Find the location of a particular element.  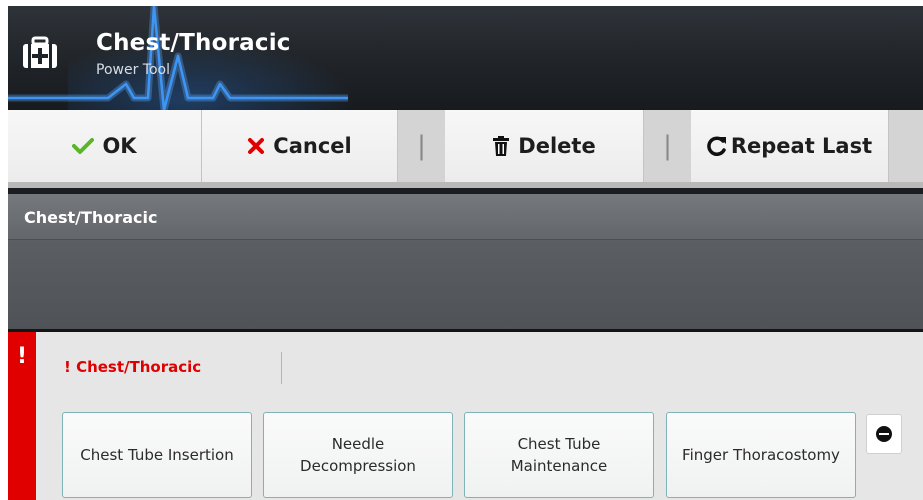

chest-tube-insertion-button: Chest Tube Insertion is located at coordinates (157, 455).